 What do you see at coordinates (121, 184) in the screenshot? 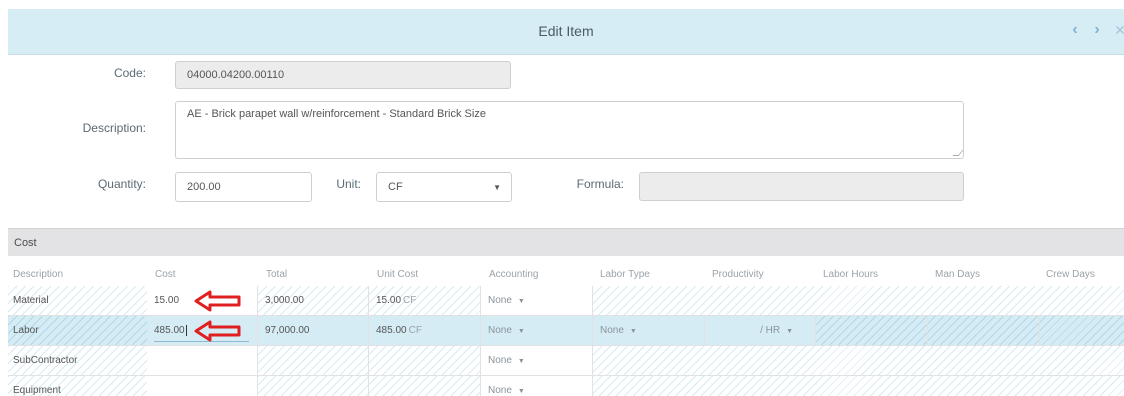
I see `quantity-label: Quantity:` at bounding box center [121, 184].